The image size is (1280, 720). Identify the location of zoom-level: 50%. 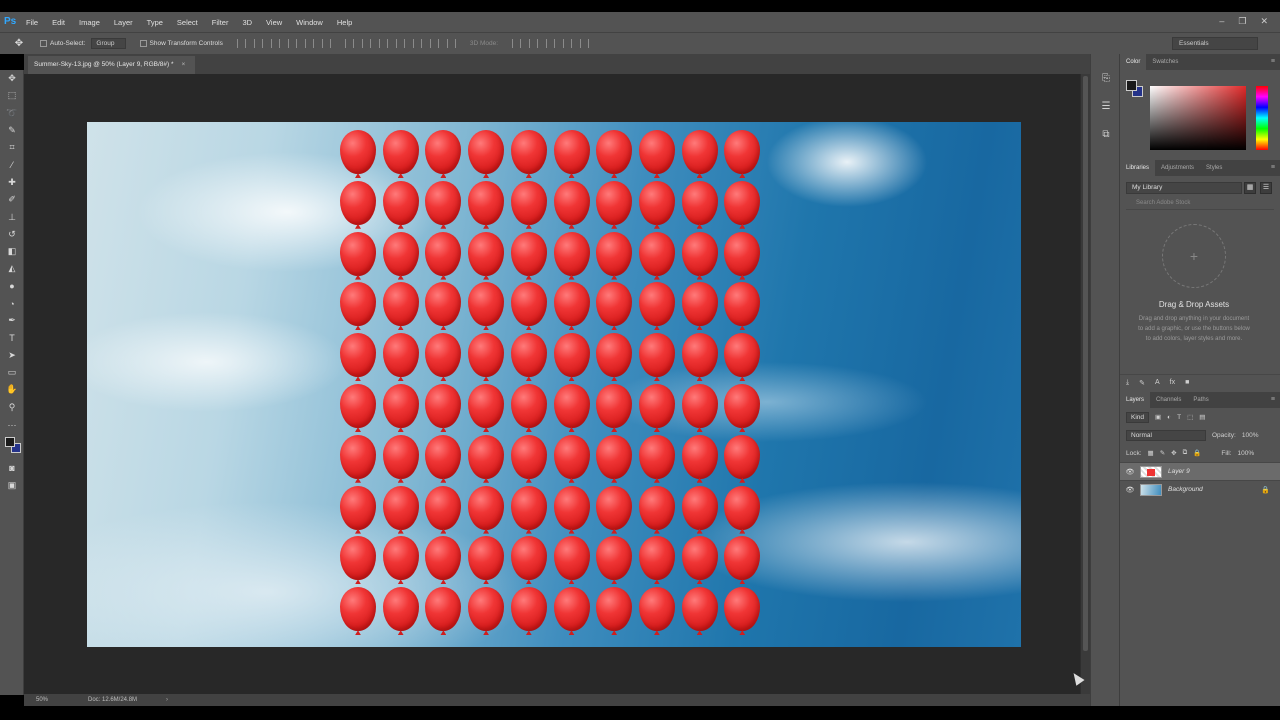
(56, 700).